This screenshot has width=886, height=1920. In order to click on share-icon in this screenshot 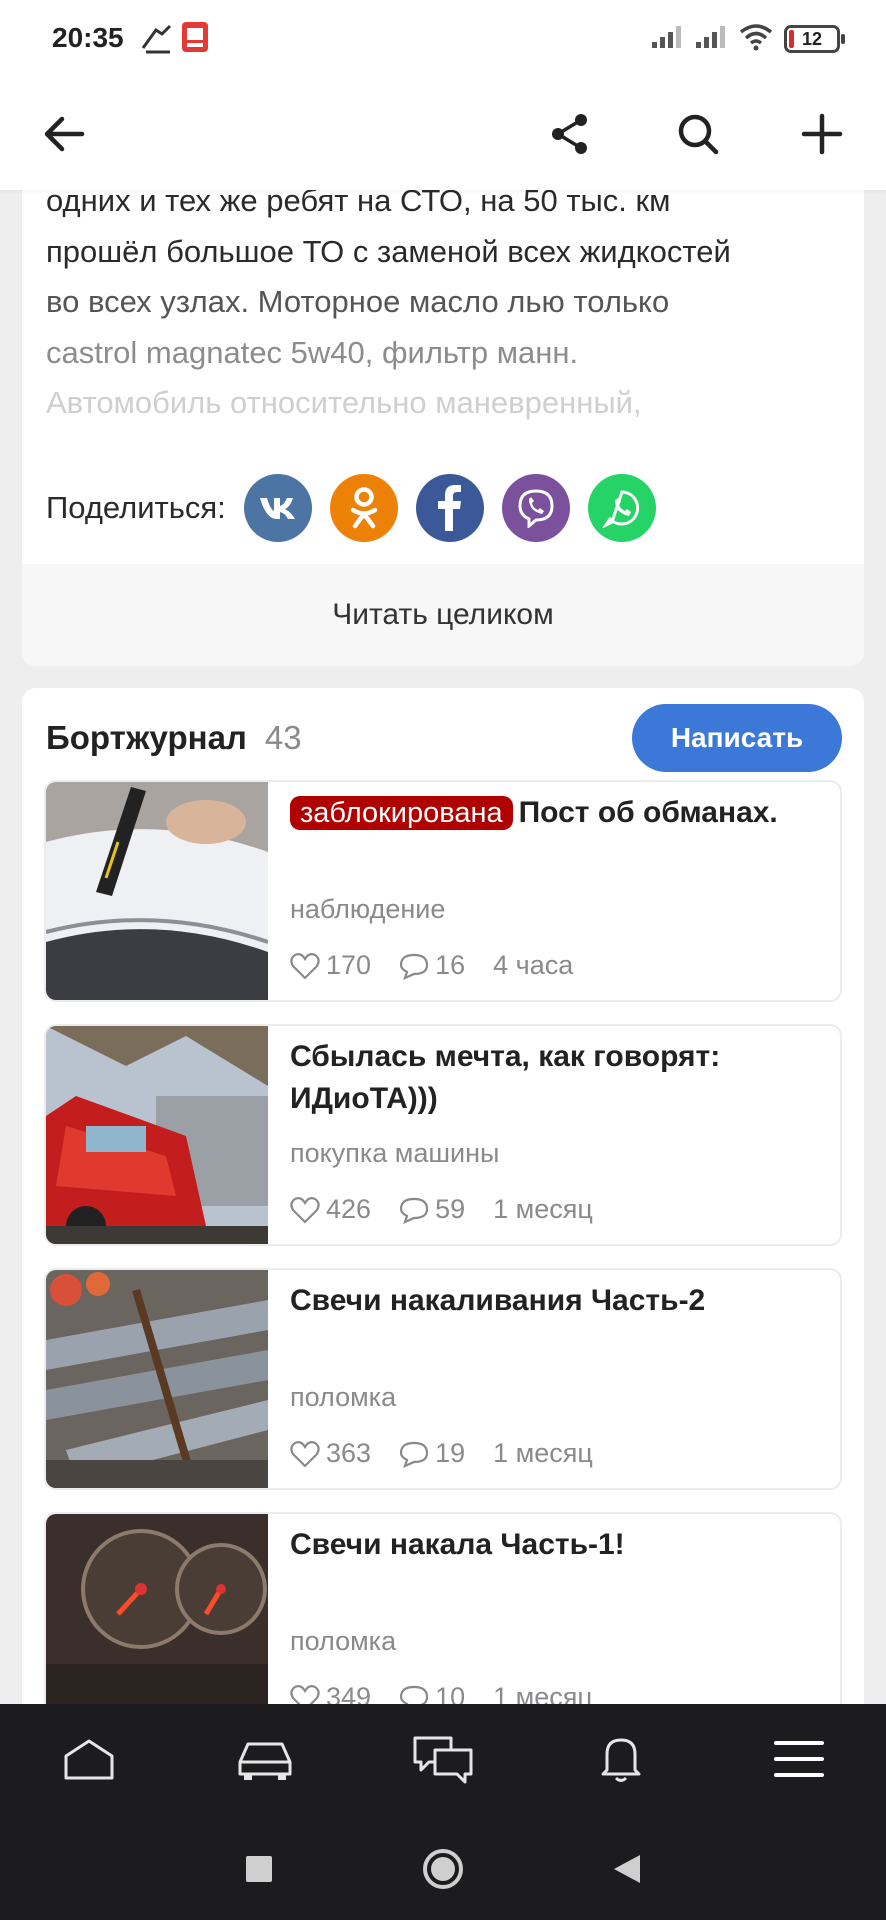, I will do `click(569, 134)`.